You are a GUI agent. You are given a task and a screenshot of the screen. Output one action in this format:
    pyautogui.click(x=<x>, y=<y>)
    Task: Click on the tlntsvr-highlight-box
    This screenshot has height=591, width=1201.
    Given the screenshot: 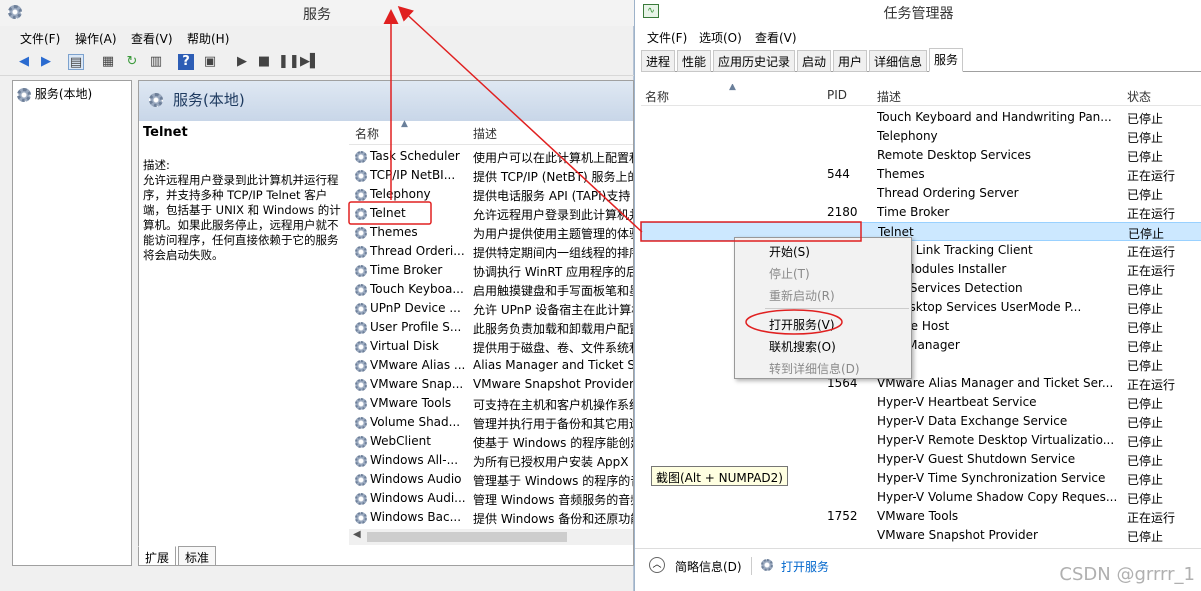 What is the action you would take?
    pyautogui.click(x=751, y=231)
    